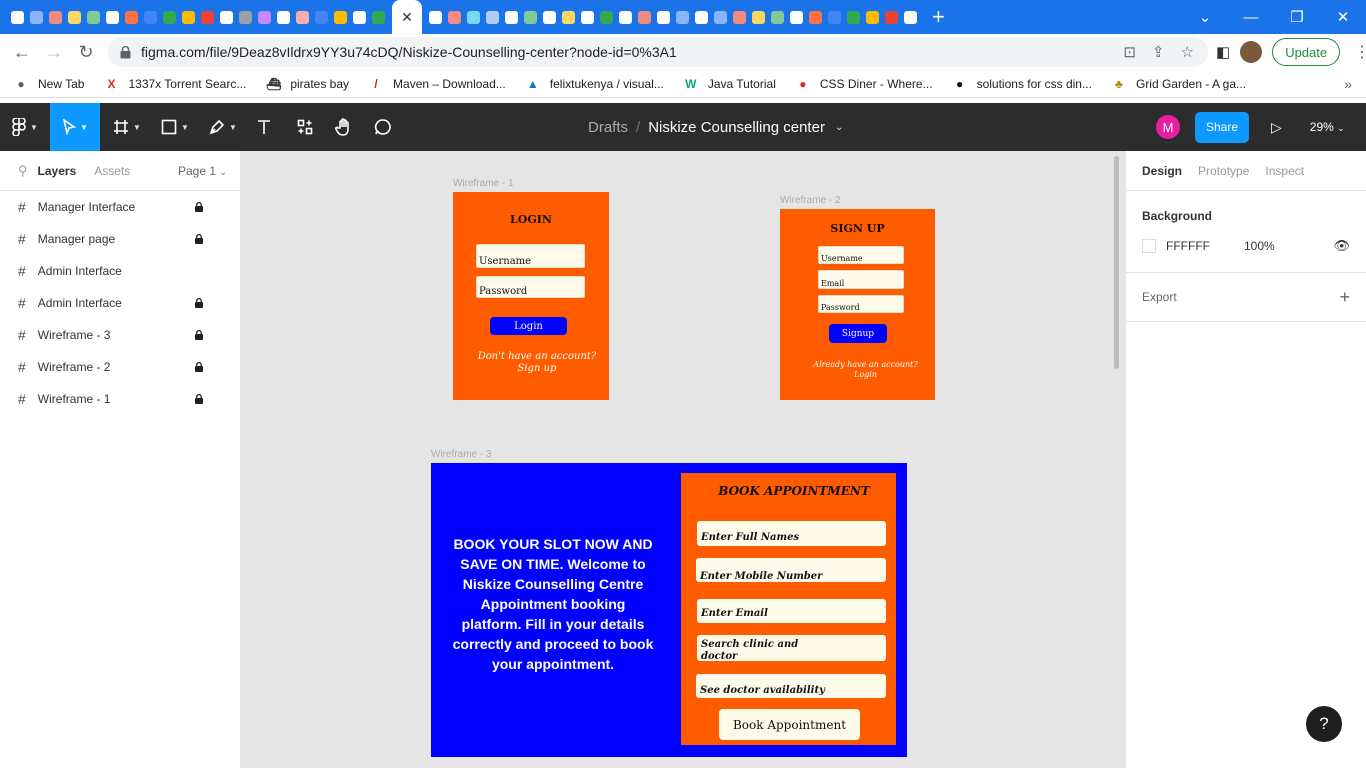  I want to click on layer-item: # Wireframe - 3, so click(120, 335).